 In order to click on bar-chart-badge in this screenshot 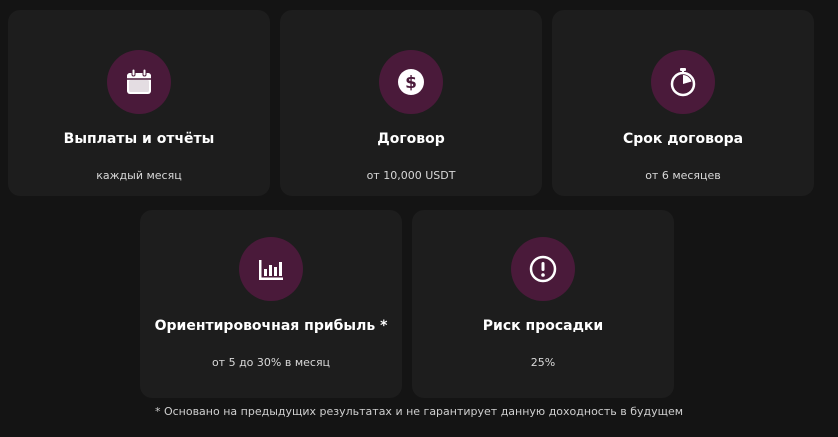, I will do `click(271, 269)`.